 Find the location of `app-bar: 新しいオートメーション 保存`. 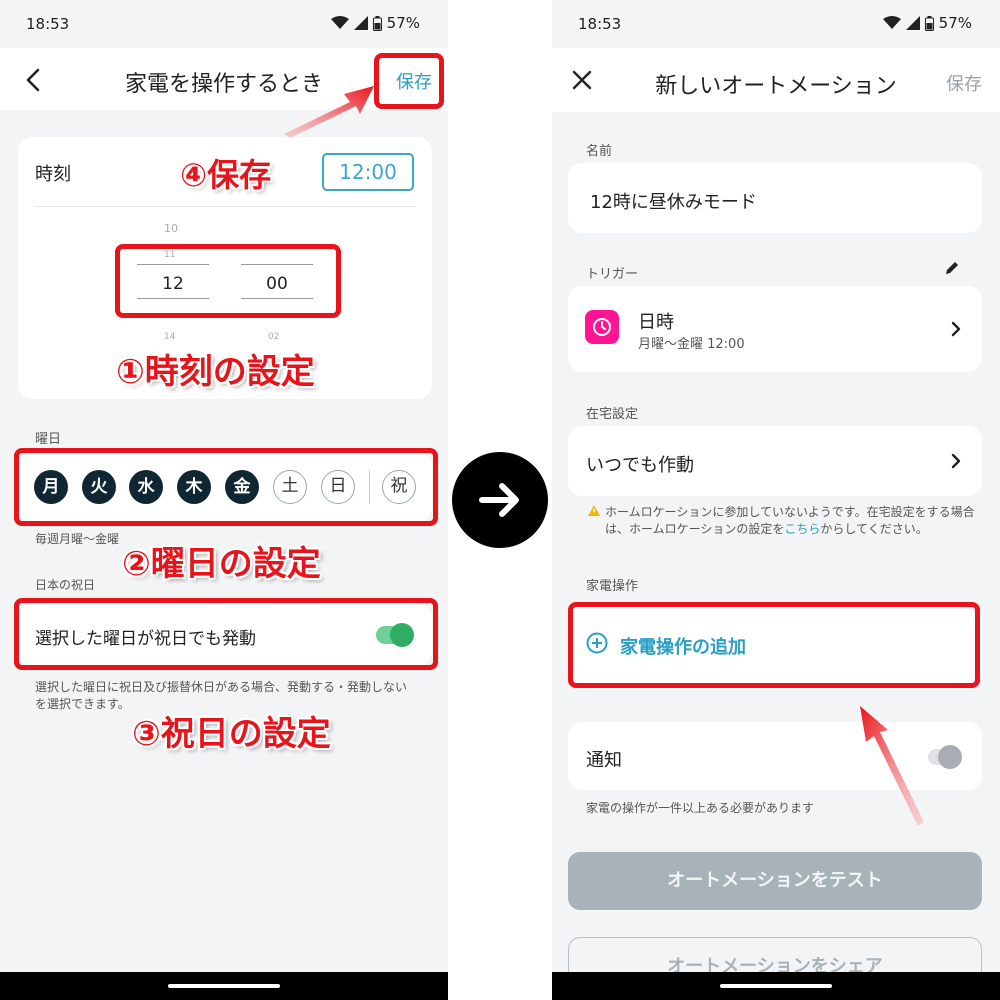

app-bar: 新しいオートメーション 保存 is located at coordinates (776, 80).